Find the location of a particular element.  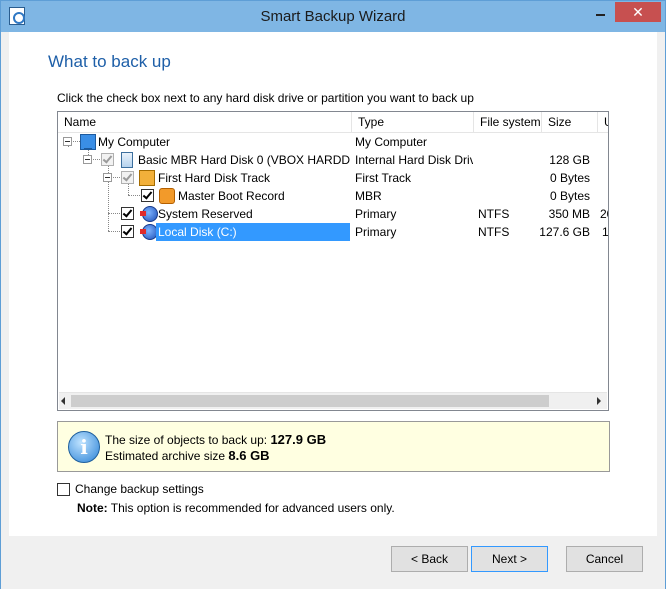

info-icon: i is located at coordinates (84, 447).